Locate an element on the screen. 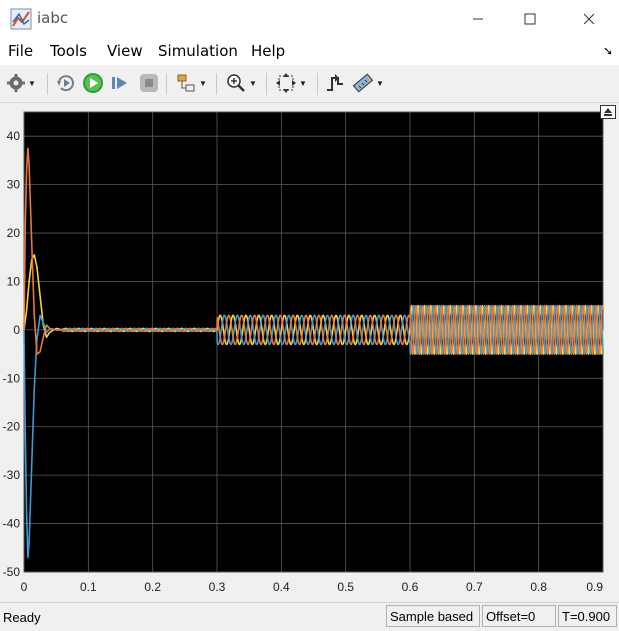 This screenshot has width=619, height=631. y-tick-label: -30 is located at coordinates (12, 475).